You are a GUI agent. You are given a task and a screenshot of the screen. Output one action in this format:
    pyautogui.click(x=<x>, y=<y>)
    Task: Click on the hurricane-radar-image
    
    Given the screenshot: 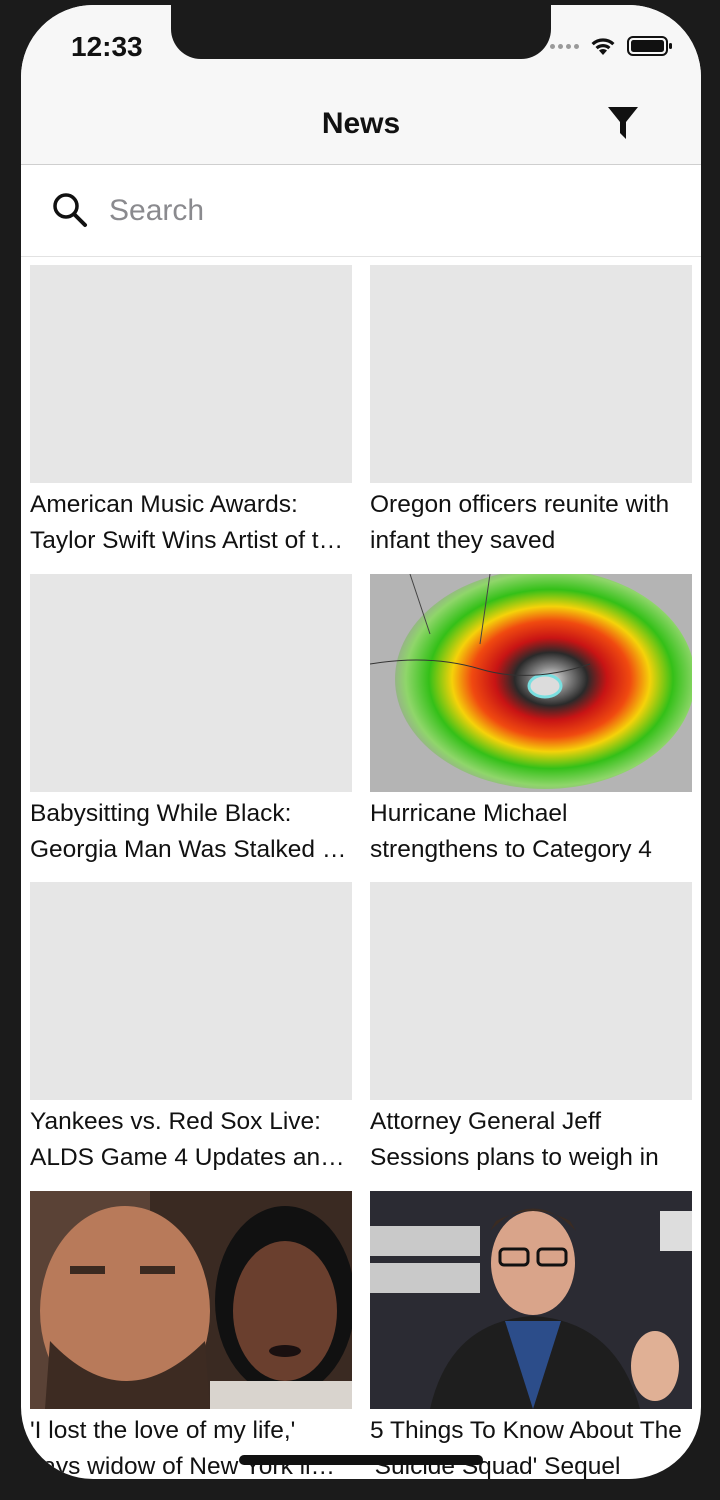 What is the action you would take?
    pyautogui.click(x=531, y=682)
    